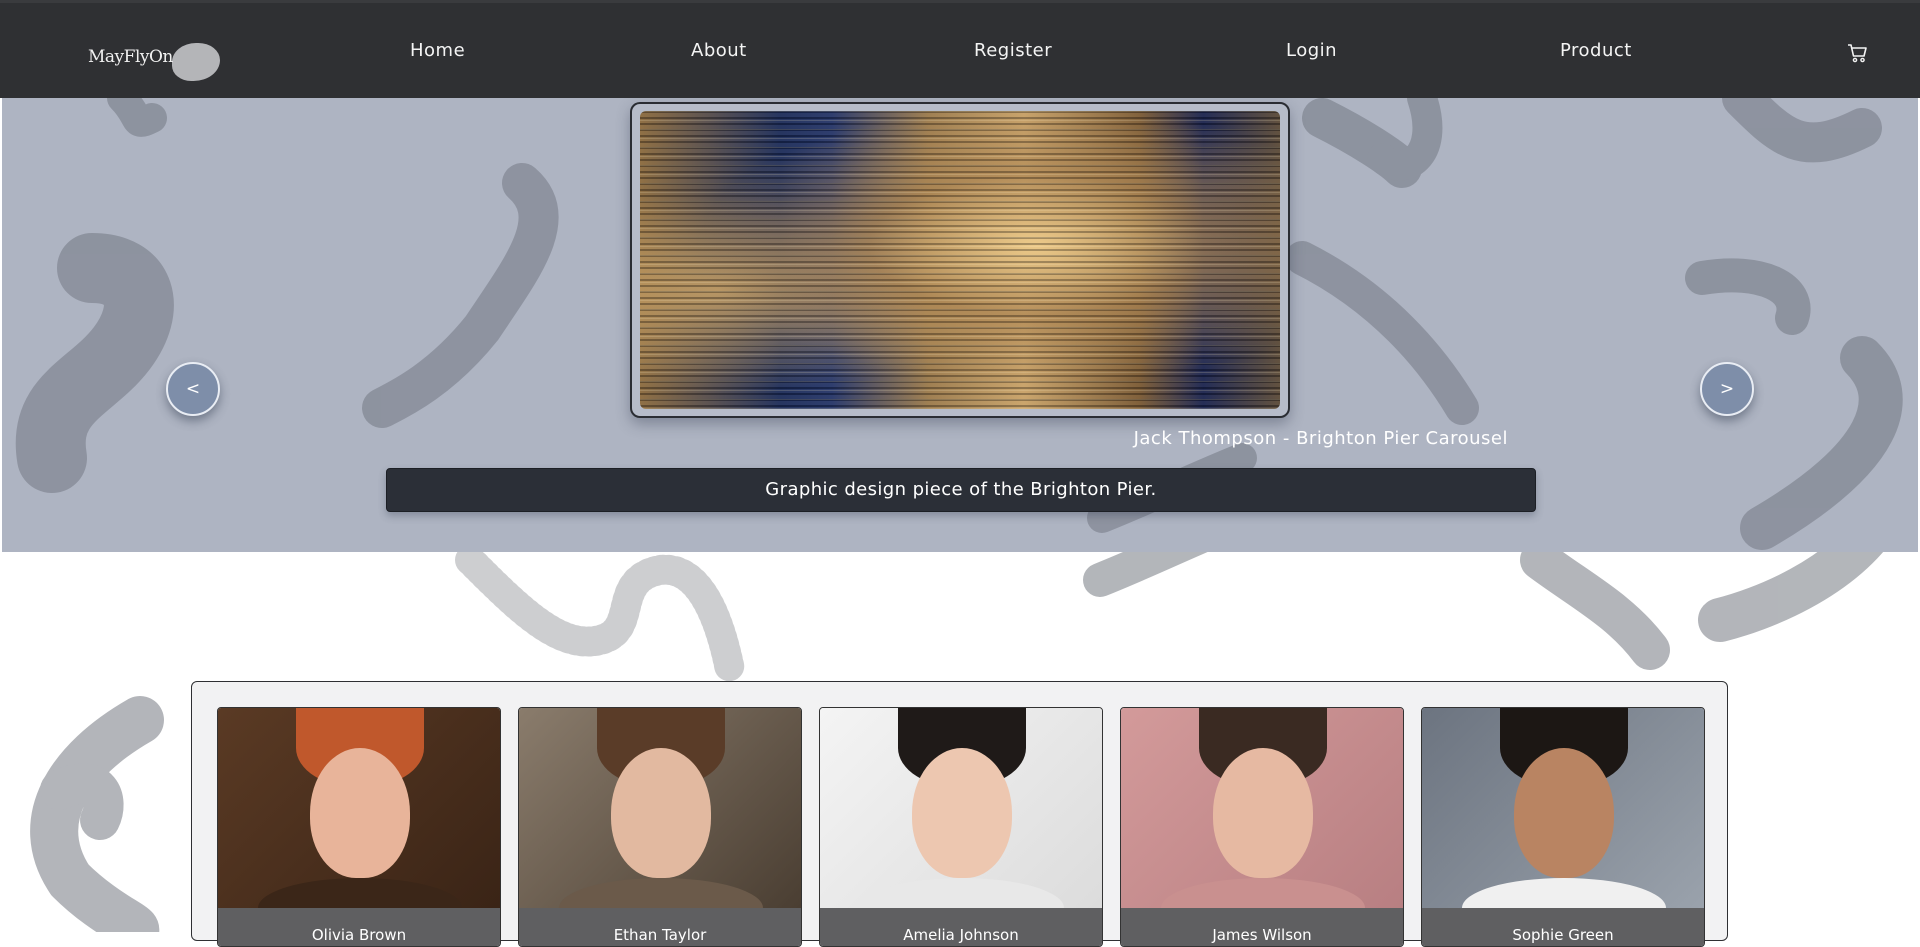  I want to click on logo-blob, so click(196, 62).